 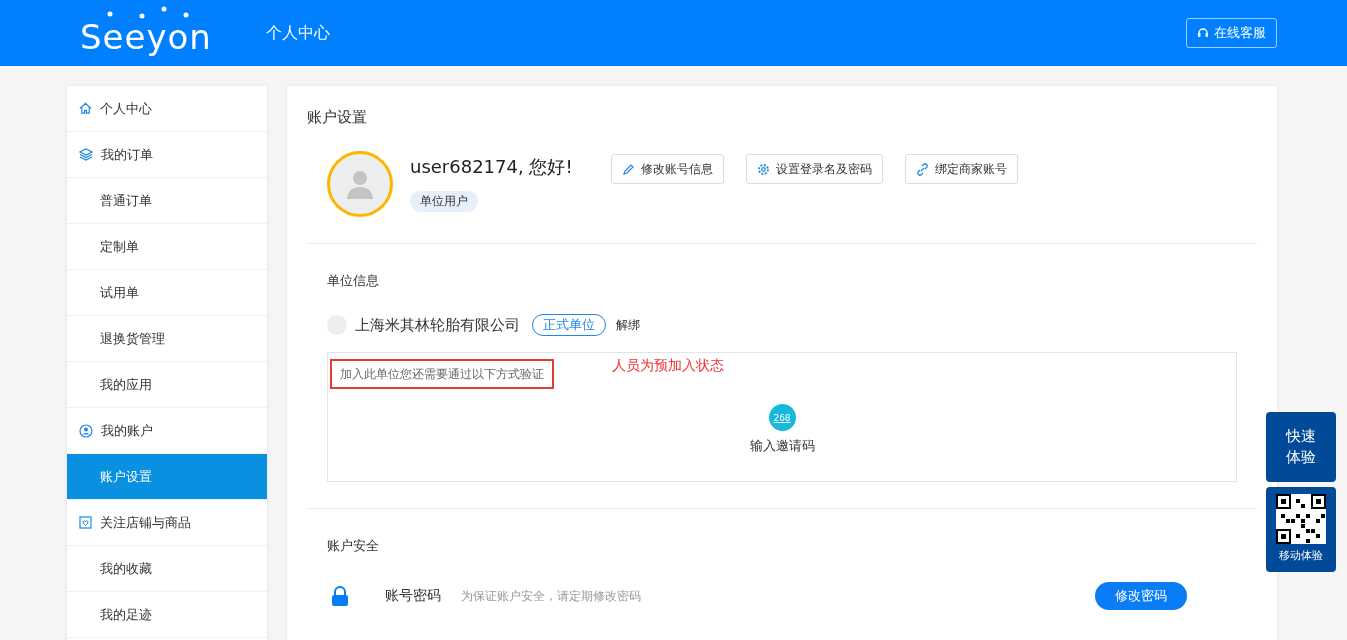 What do you see at coordinates (668, 366) in the screenshot?
I see `annotation-text: 人员为预加入状态` at bounding box center [668, 366].